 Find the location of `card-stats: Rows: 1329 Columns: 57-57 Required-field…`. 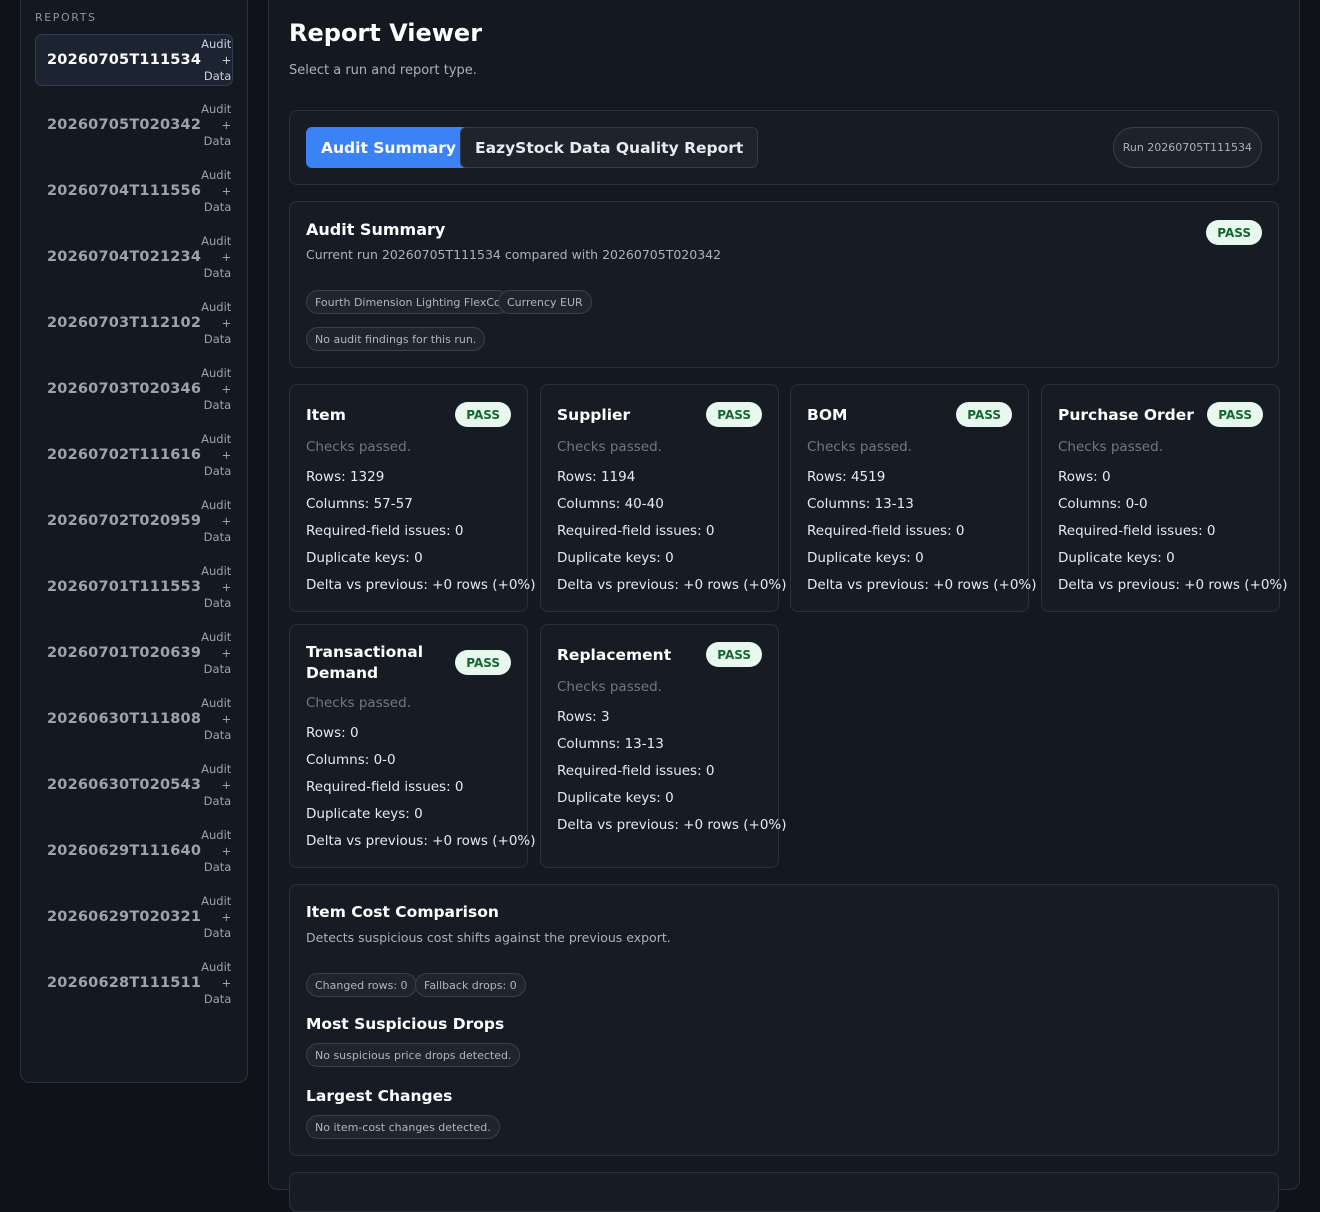

card-stats: Rows: 1329 Columns: 57-57 Required-field… is located at coordinates (421, 531).